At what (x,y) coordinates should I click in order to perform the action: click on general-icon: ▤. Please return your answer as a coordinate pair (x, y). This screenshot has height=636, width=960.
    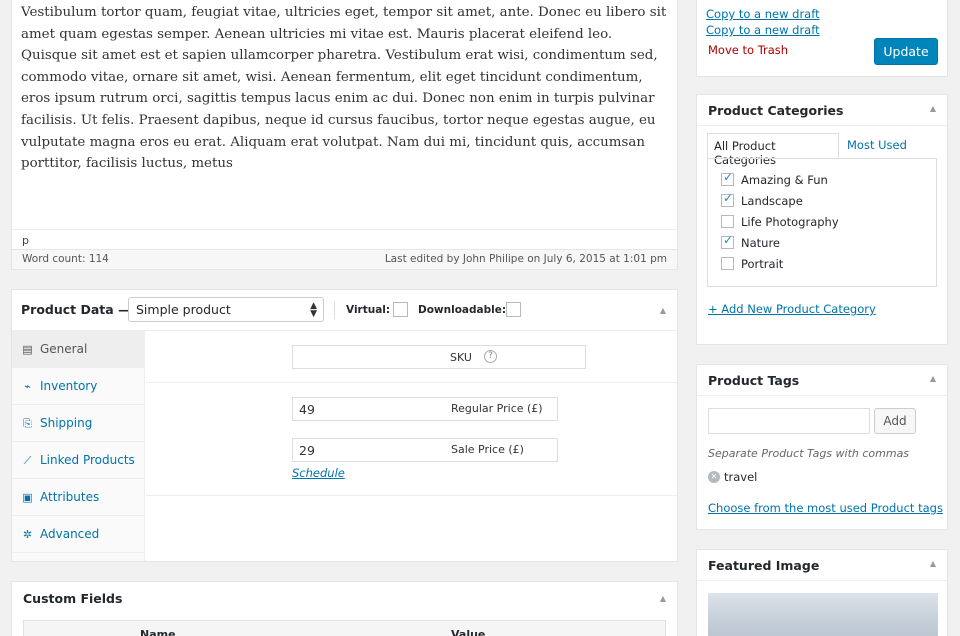
    Looking at the image, I should click on (27, 349).